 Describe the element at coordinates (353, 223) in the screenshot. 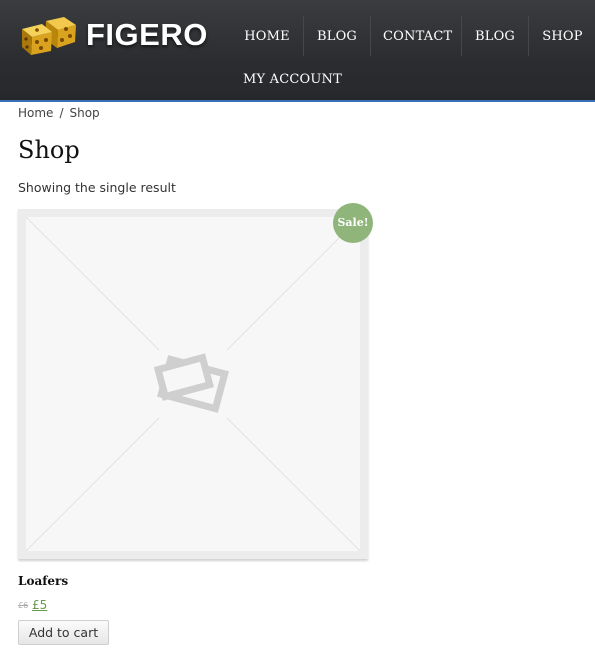

I see `sale-badge: Sale!` at that location.